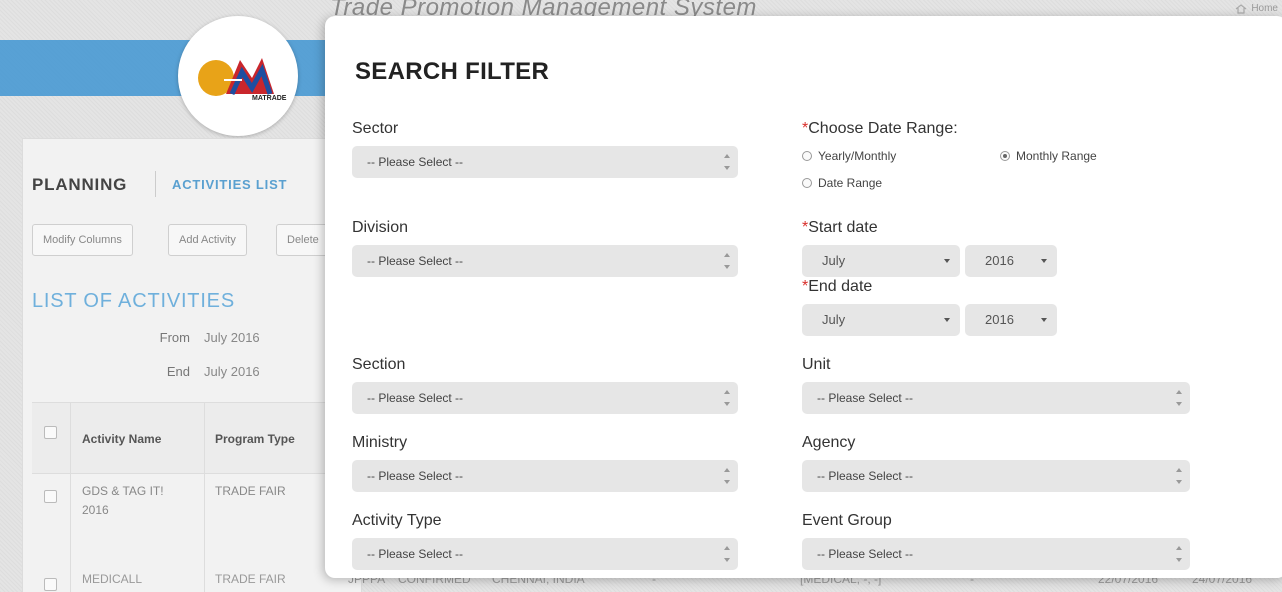  I want to click on unit-select: -- Please Select --, so click(996, 398).